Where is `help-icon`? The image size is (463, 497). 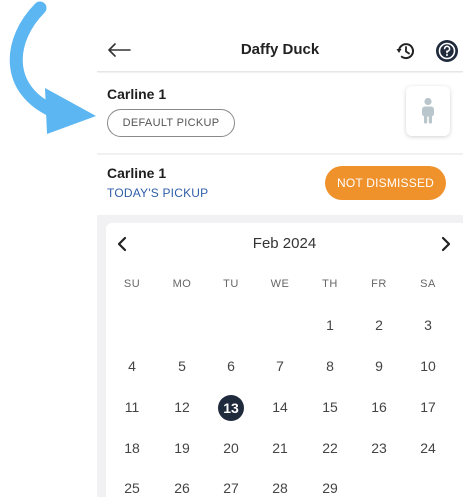
help-icon is located at coordinates (447, 51).